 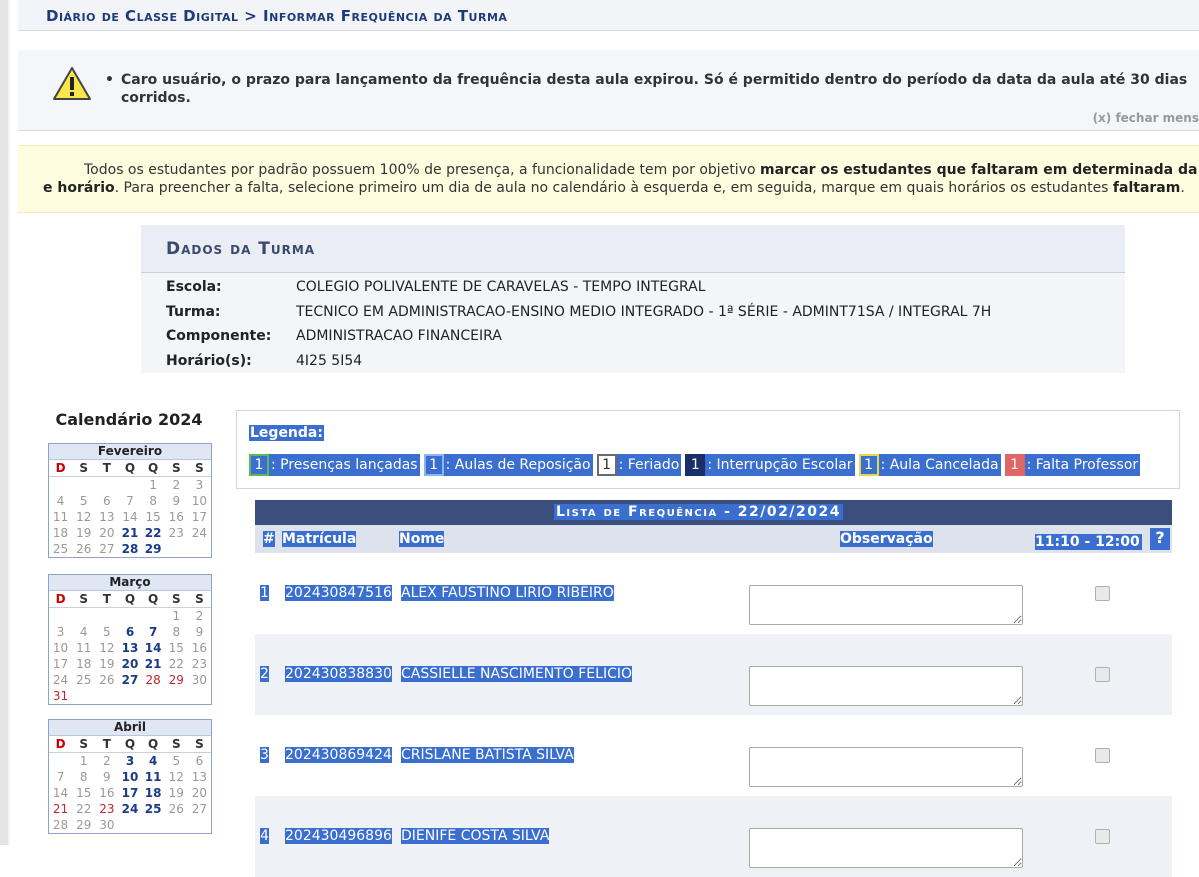 What do you see at coordinates (129, 648) in the screenshot?
I see `calendar-day: 13` at bounding box center [129, 648].